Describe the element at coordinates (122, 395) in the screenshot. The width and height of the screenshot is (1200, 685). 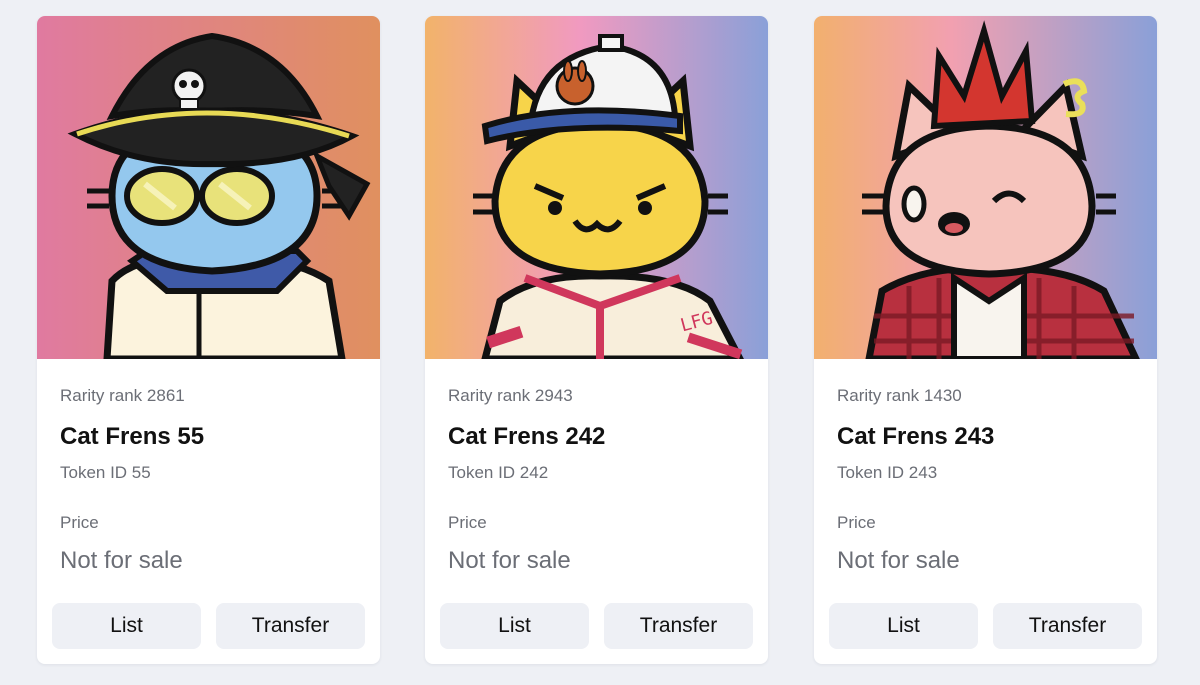
I see `rarity-rank: Rarity rank 2861` at that location.